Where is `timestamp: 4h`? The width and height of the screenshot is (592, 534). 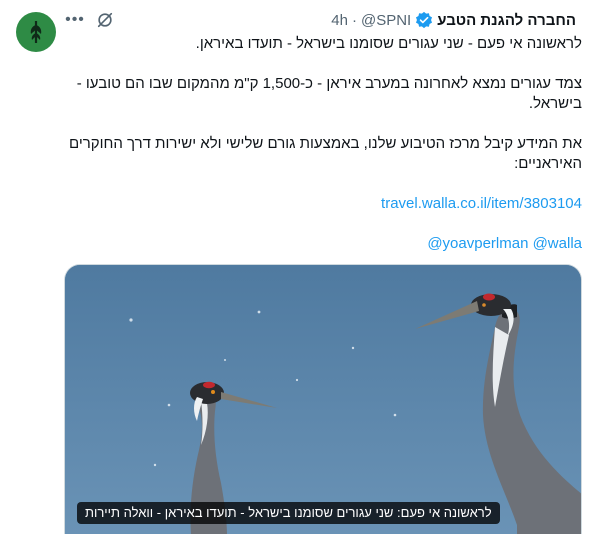
timestamp: 4h is located at coordinates (339, 20).